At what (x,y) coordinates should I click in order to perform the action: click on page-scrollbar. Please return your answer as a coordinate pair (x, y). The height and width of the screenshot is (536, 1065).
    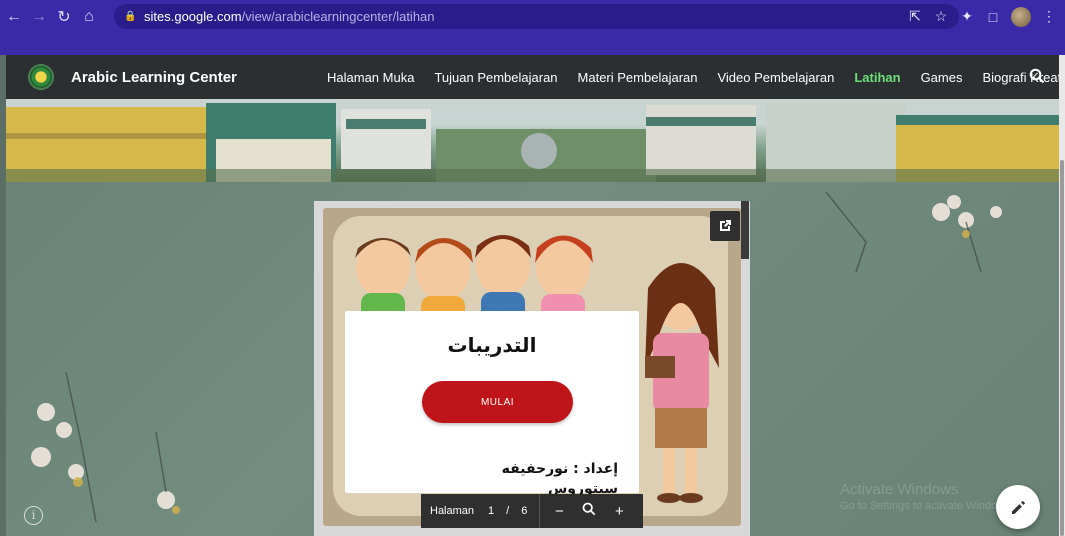
    Looking at the image, I should click on (1062, 295).